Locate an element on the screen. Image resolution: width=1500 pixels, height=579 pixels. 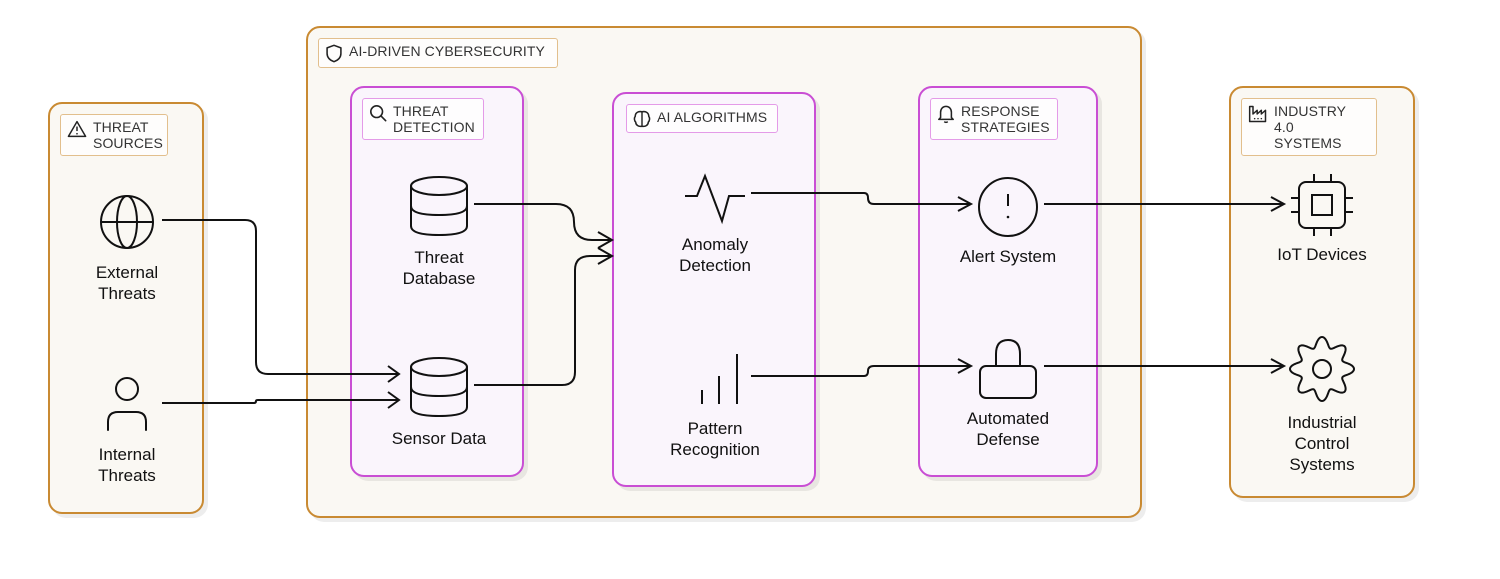
group-title: AI ALGORITHMS is located at coordinates (712, 117).